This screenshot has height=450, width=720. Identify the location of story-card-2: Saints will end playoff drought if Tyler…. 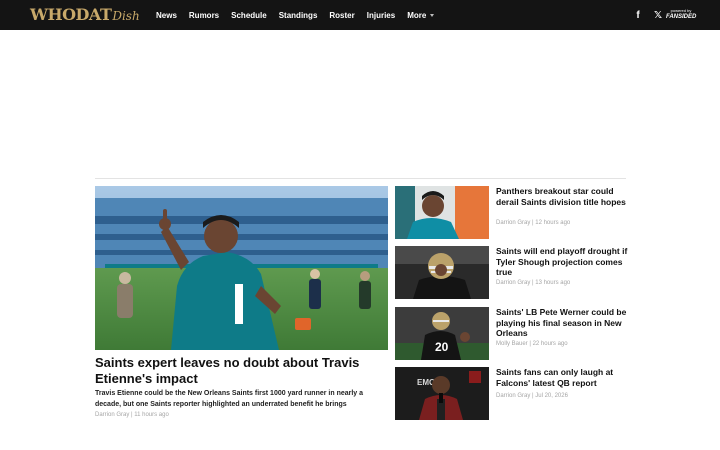
(512, 273).